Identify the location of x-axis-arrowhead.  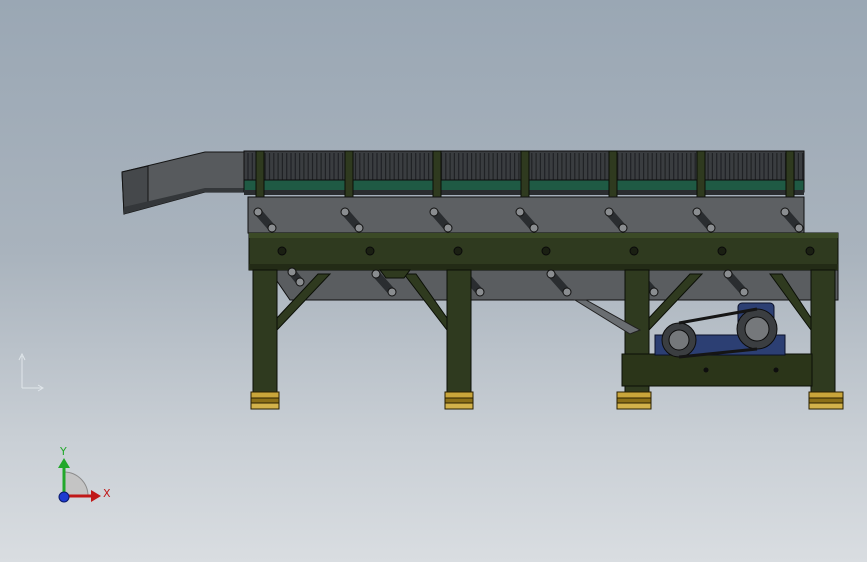
(96, 496).